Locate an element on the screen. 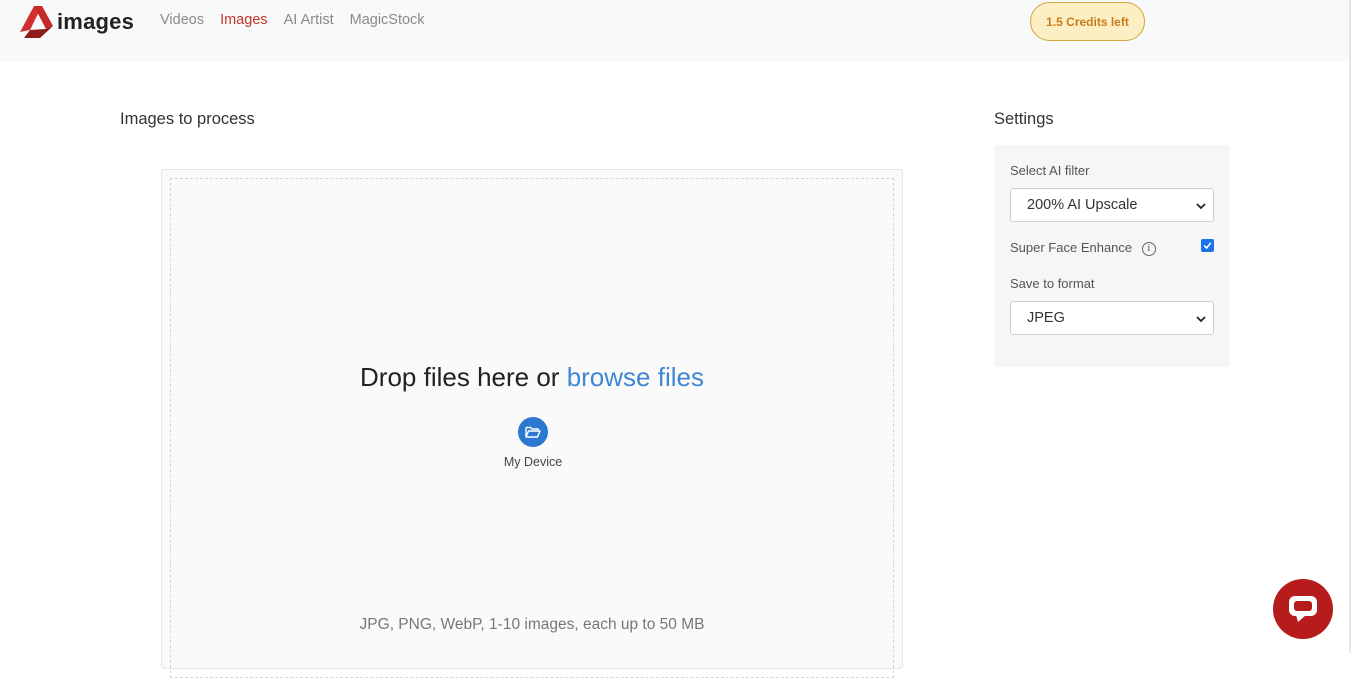  browse-files-link: browse files is located at coordinates (635, 377).